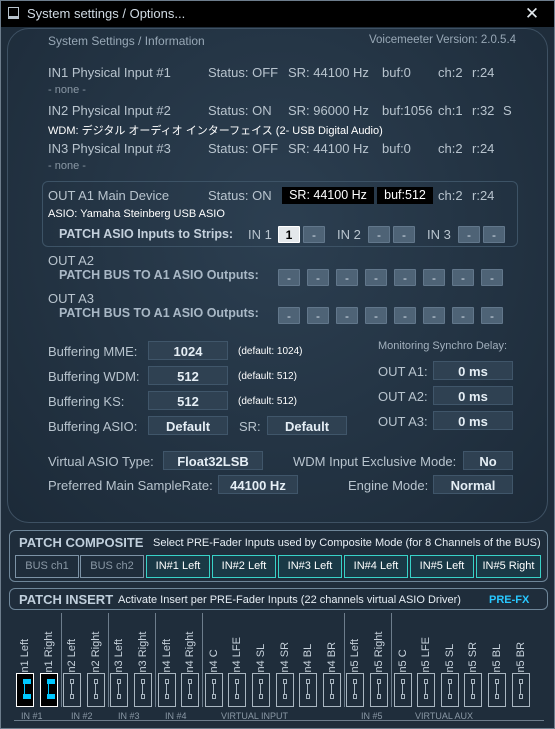  I want to click on title-bar: System settings / Options... ✕, so click(277, 14).